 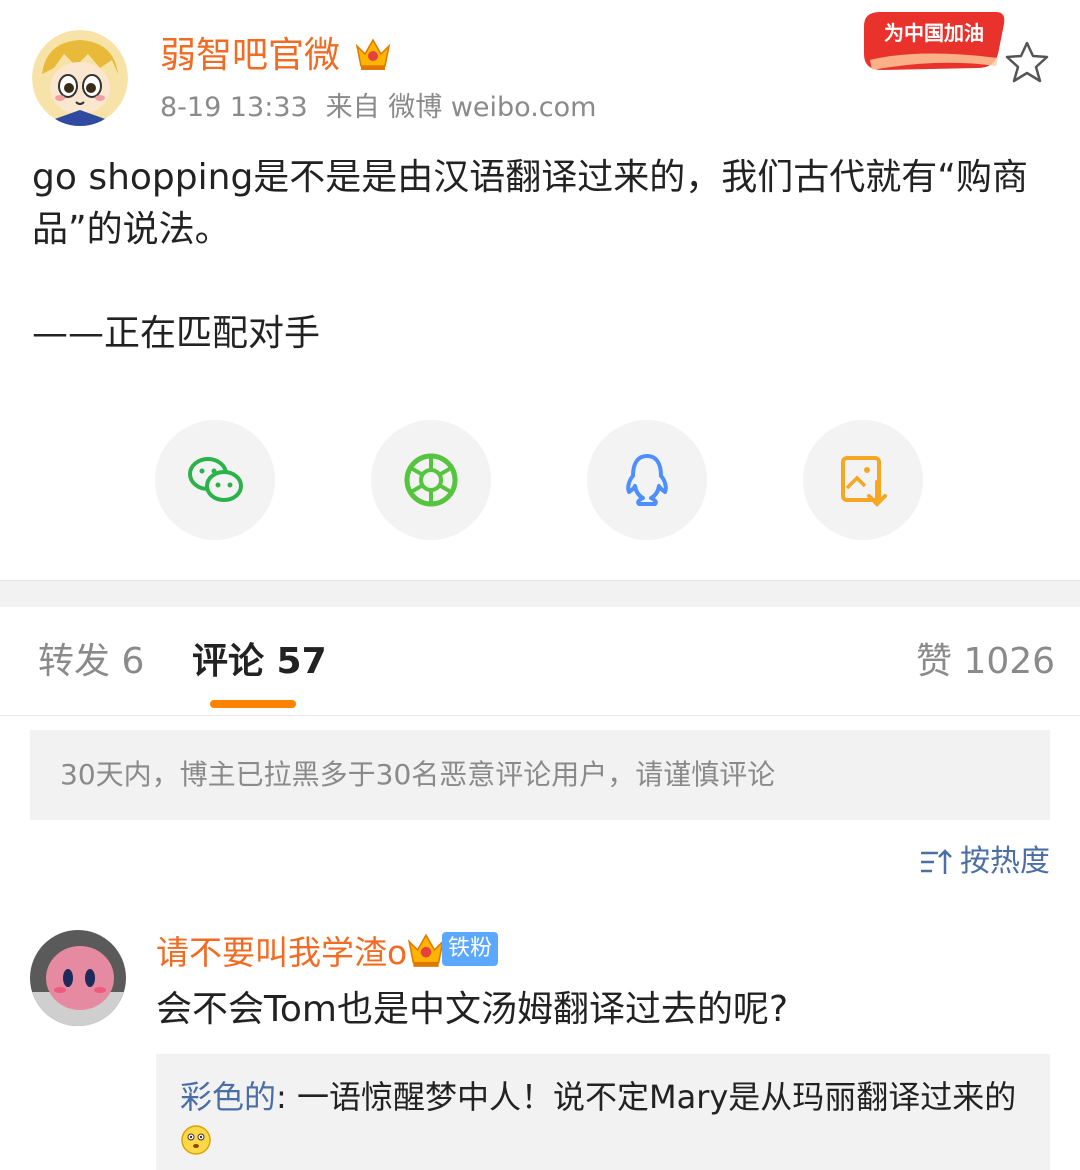 I want to click on cheer-badge-text: 为中国加油, so click(x=934, y=33).